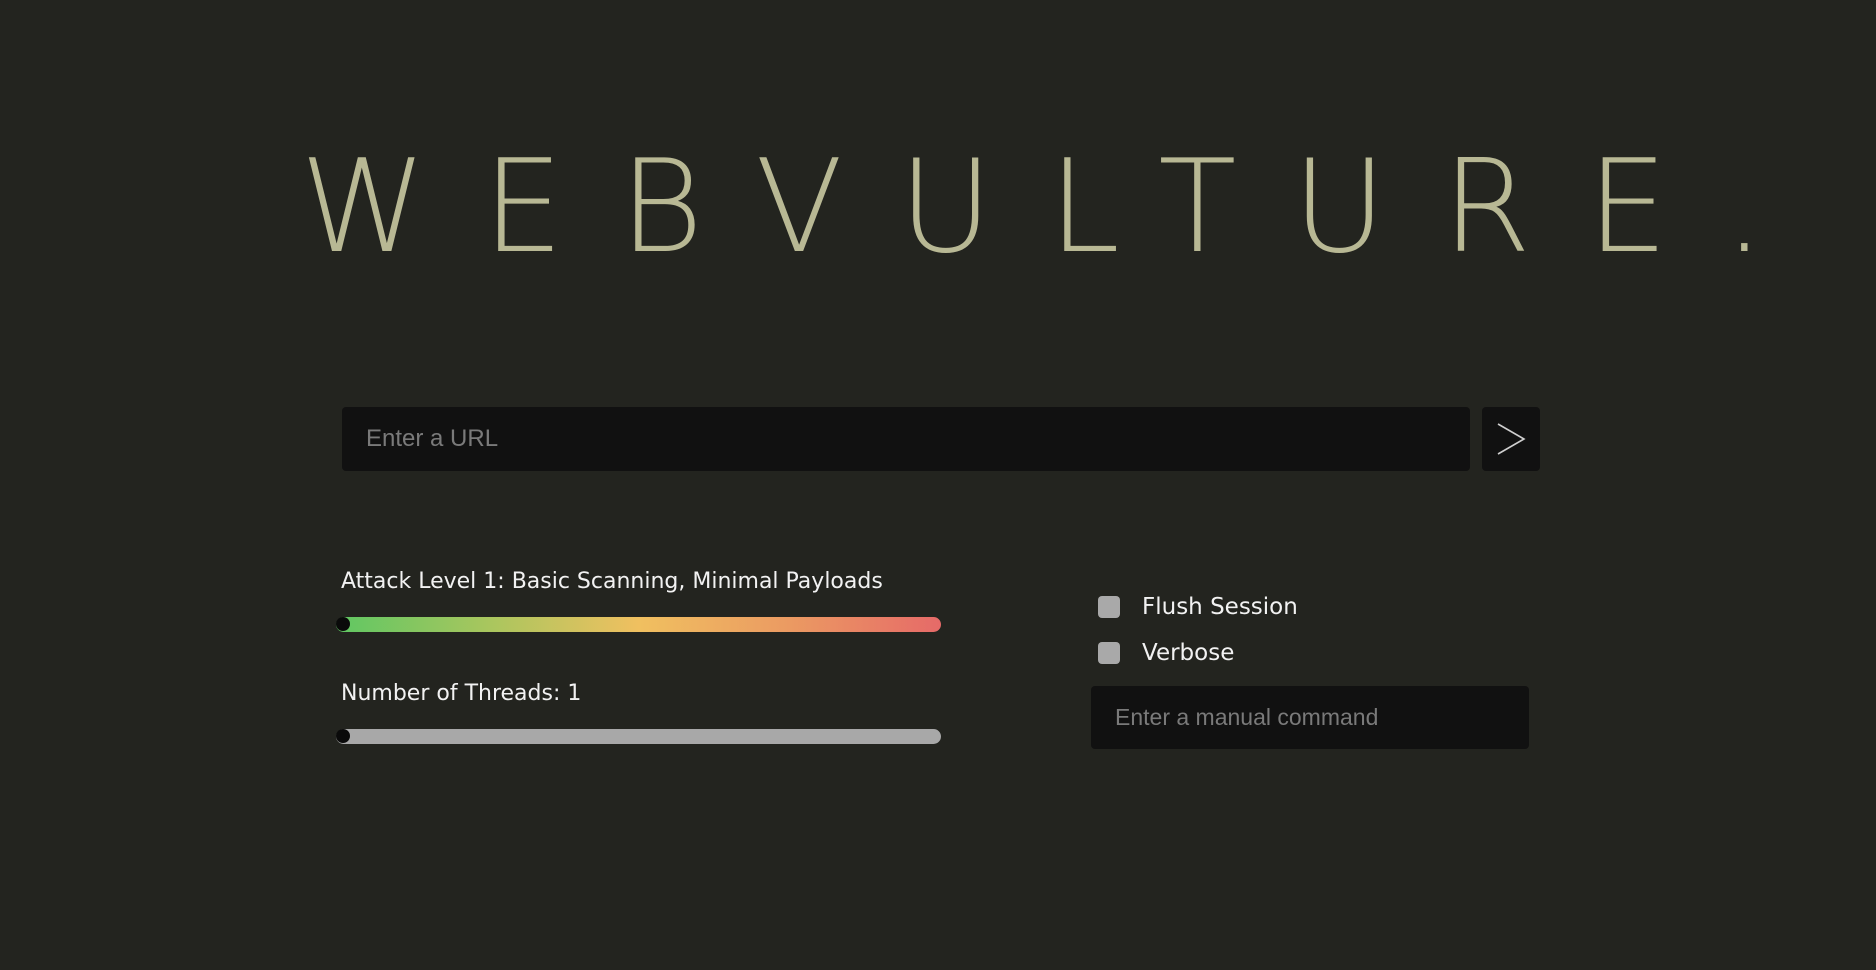 The width and height of the screenshot is (1876, 970). What do you see at coordinates (638, 624) in the screenshot?
I see `attack-level-slider` at bounding box center [638, 624].